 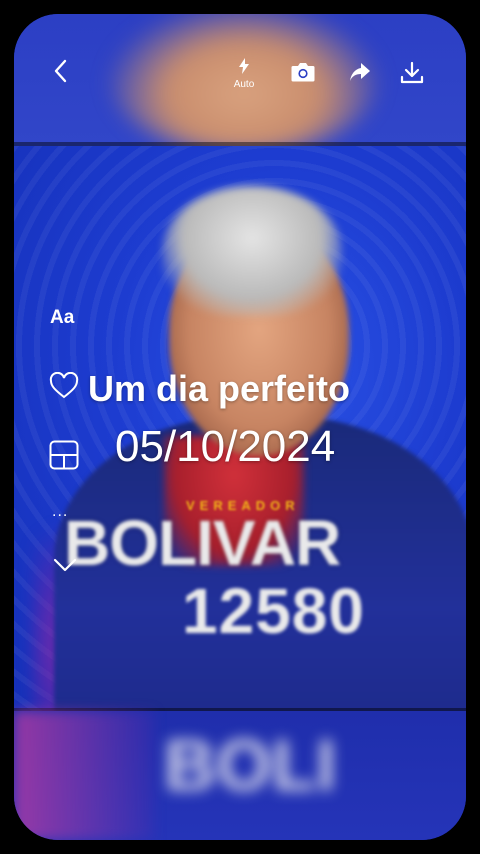 I want to click on bottom-blurred-preview: BOLI, so click(x=240, y=775).